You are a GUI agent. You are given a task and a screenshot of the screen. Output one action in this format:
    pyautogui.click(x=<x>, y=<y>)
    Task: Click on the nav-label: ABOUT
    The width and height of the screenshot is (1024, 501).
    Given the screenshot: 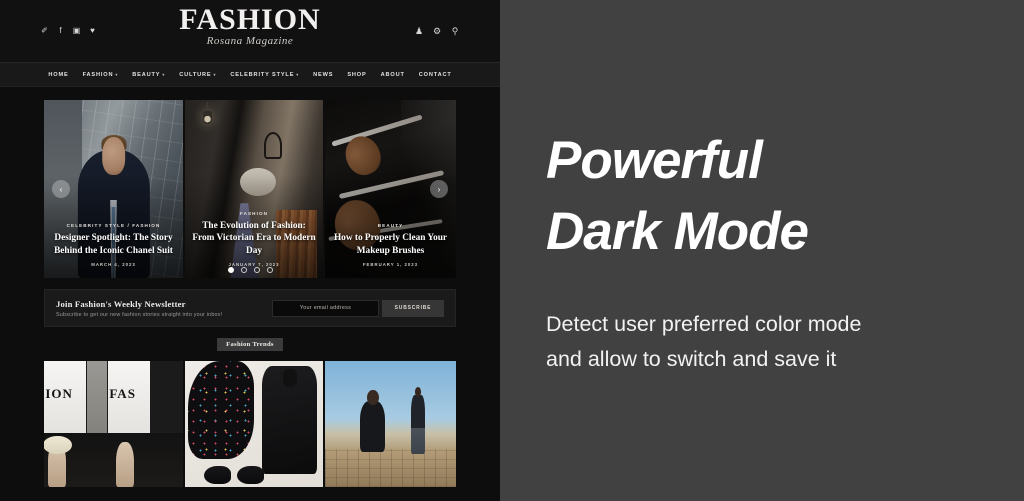 What is the action you would take?
    pyautogui.click(x=392, y=74)
    